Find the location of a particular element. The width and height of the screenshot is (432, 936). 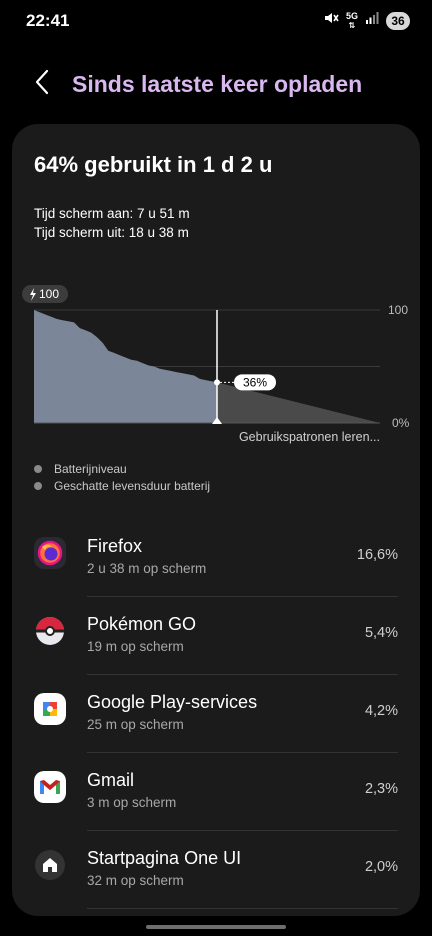

google-play-services-icon is located at coordinates (50, 709).